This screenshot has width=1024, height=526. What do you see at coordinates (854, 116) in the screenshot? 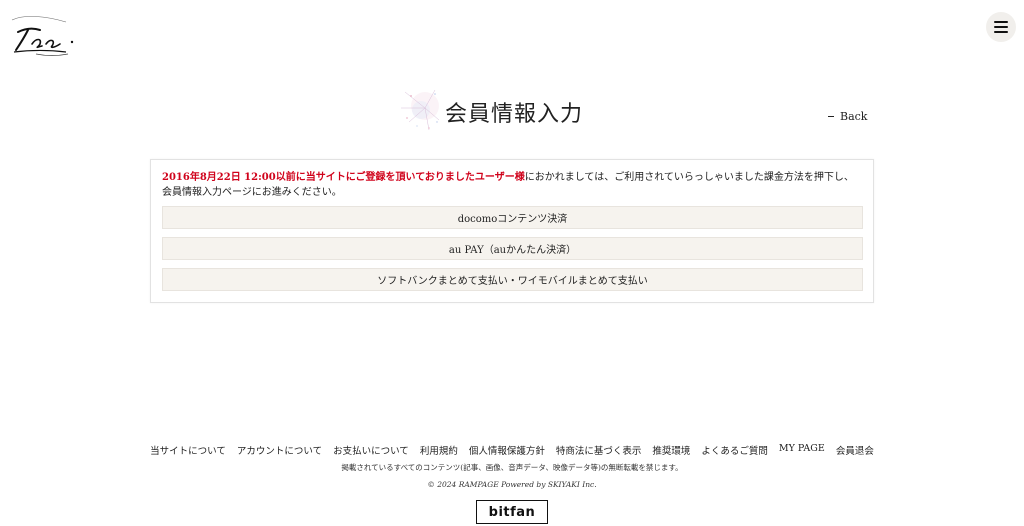
I see `back-label: Back` at bounding box center [854, 116].